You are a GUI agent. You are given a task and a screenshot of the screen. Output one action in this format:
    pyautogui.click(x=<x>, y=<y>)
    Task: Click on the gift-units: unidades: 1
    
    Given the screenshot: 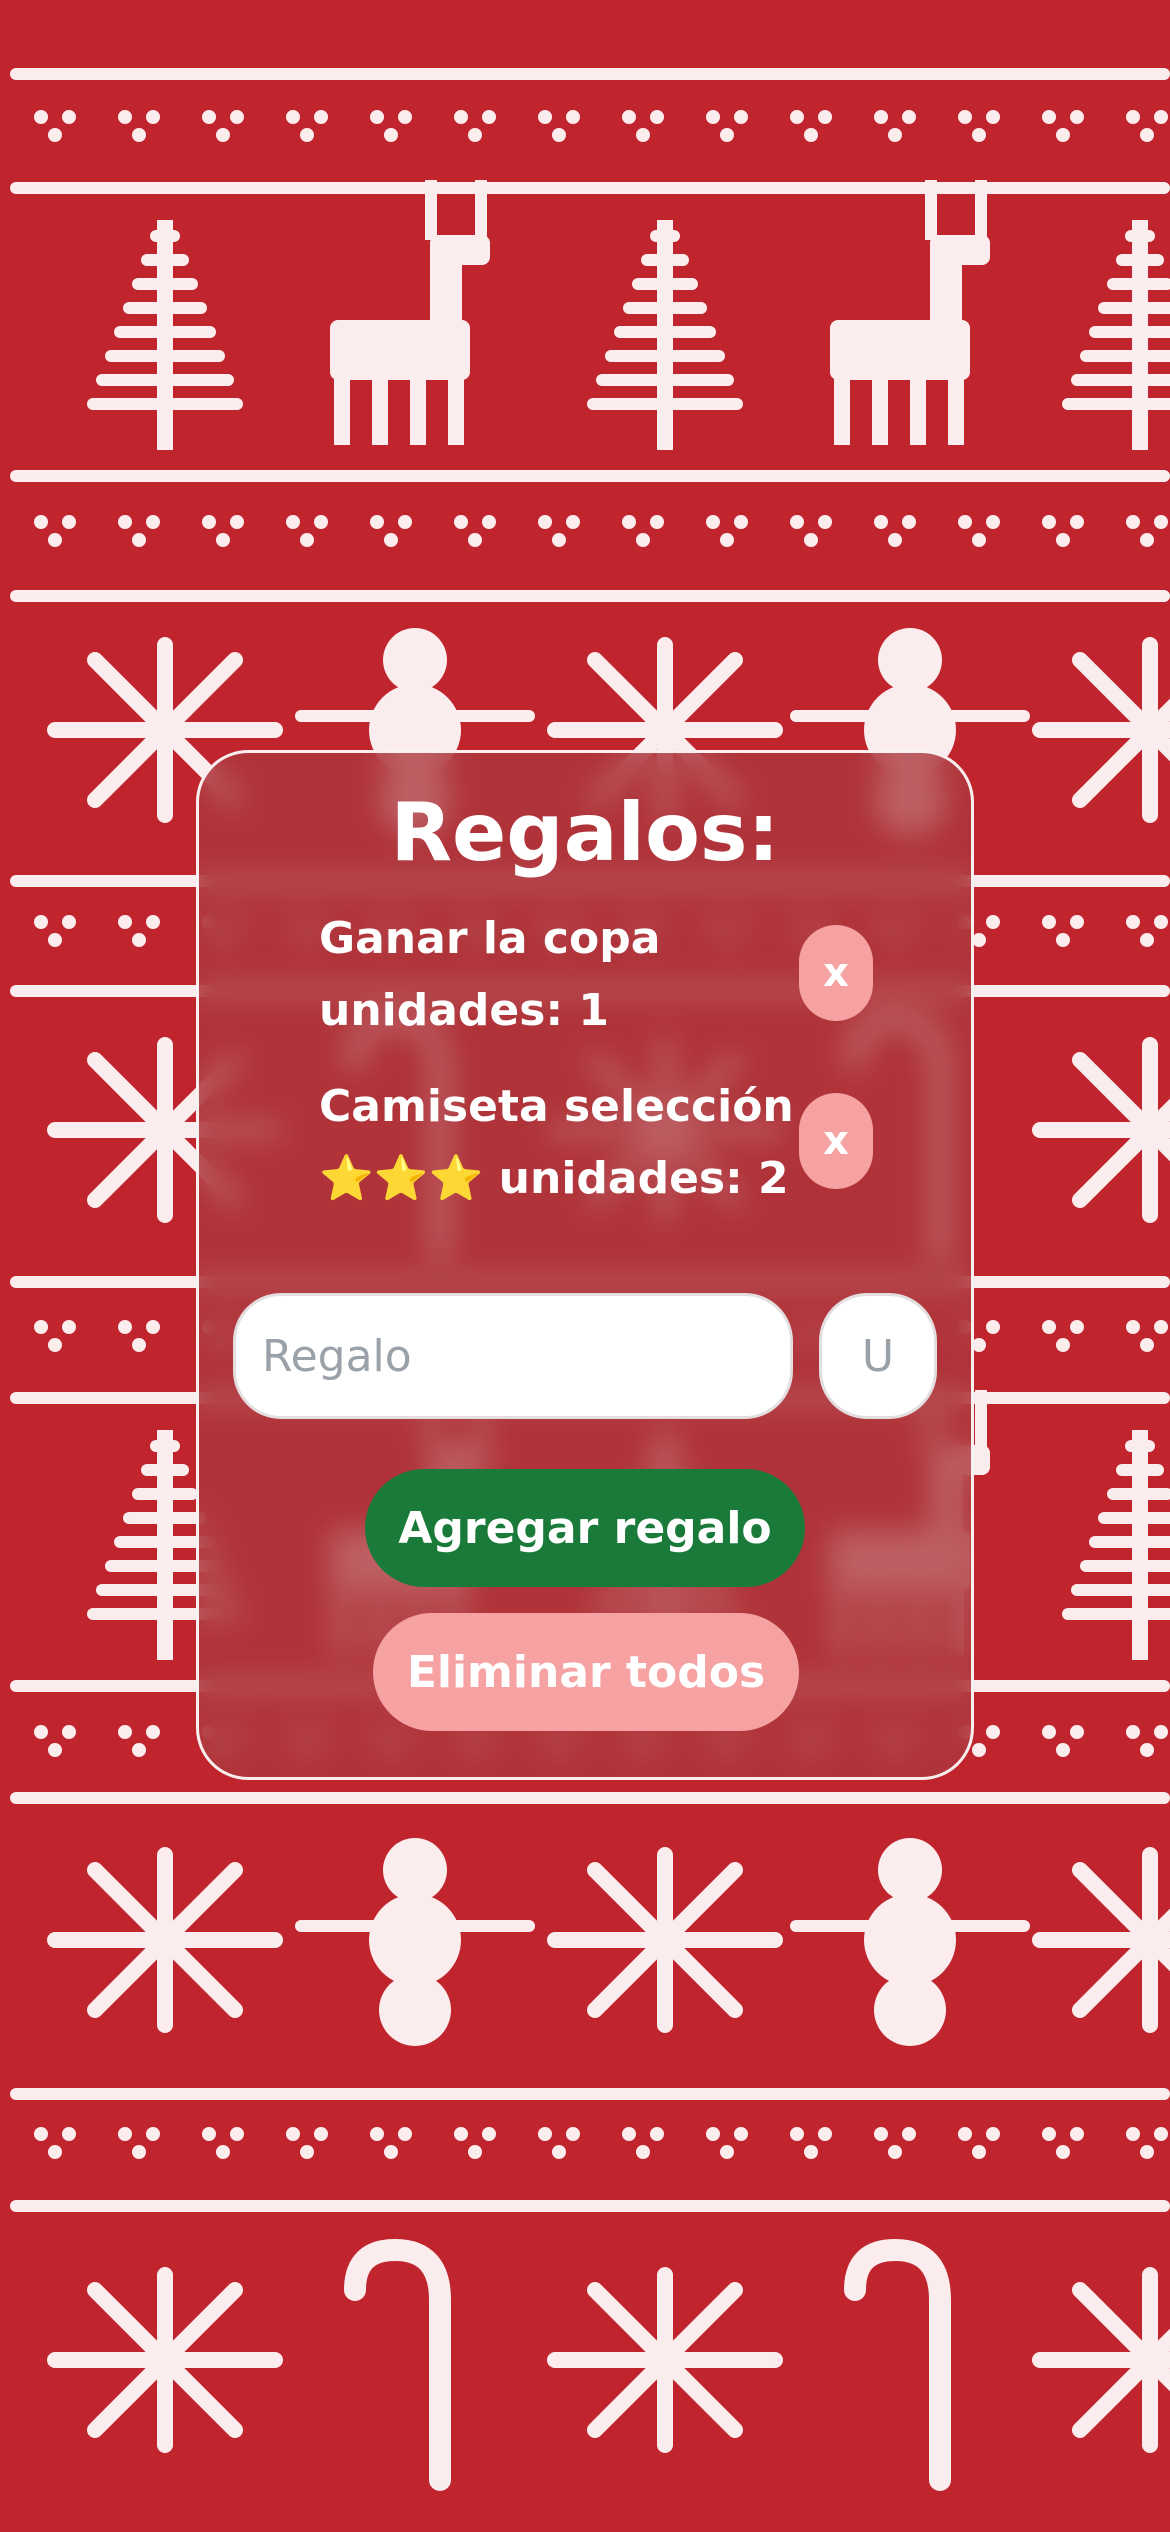 What is the action you would take?
    pyautogui.click(x=464, y=1010)
    